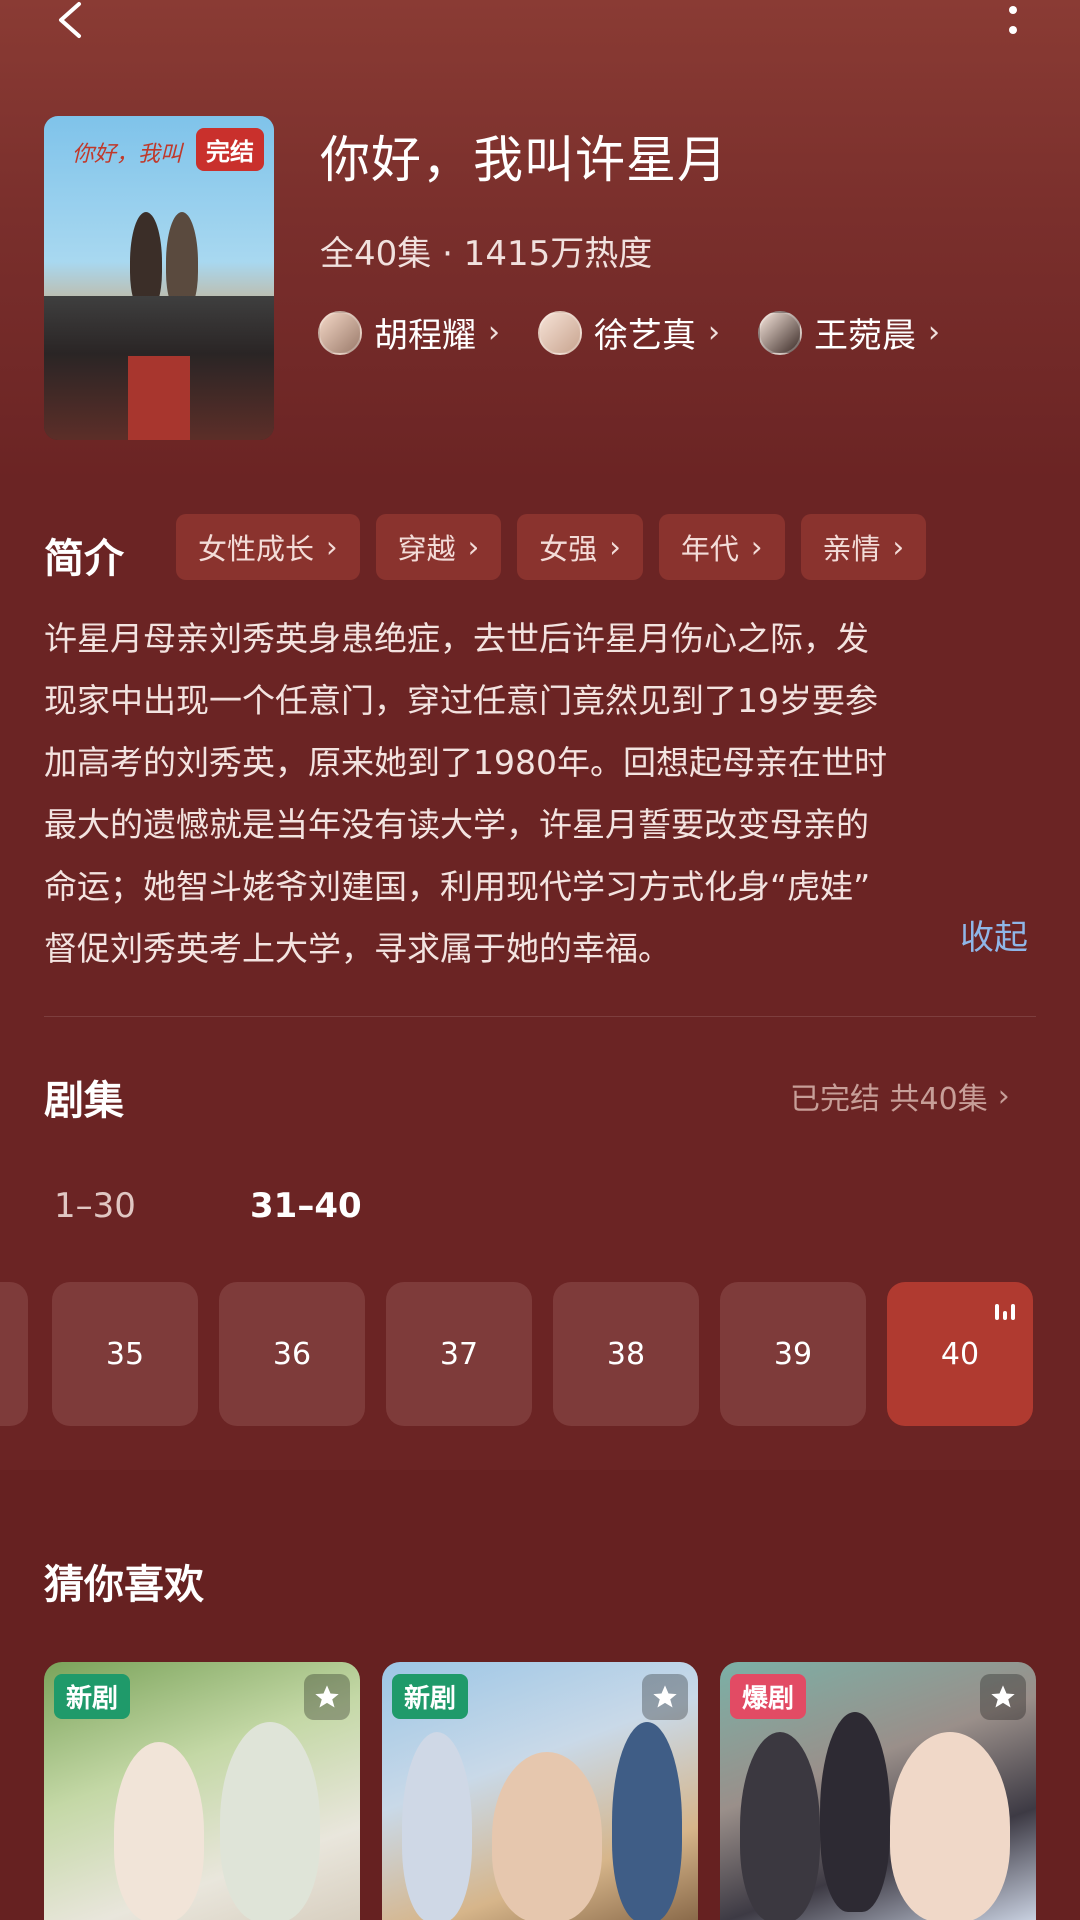 The image size is (1080, 1920). I want to click on more-vertical-icon, so click(1013, 20).